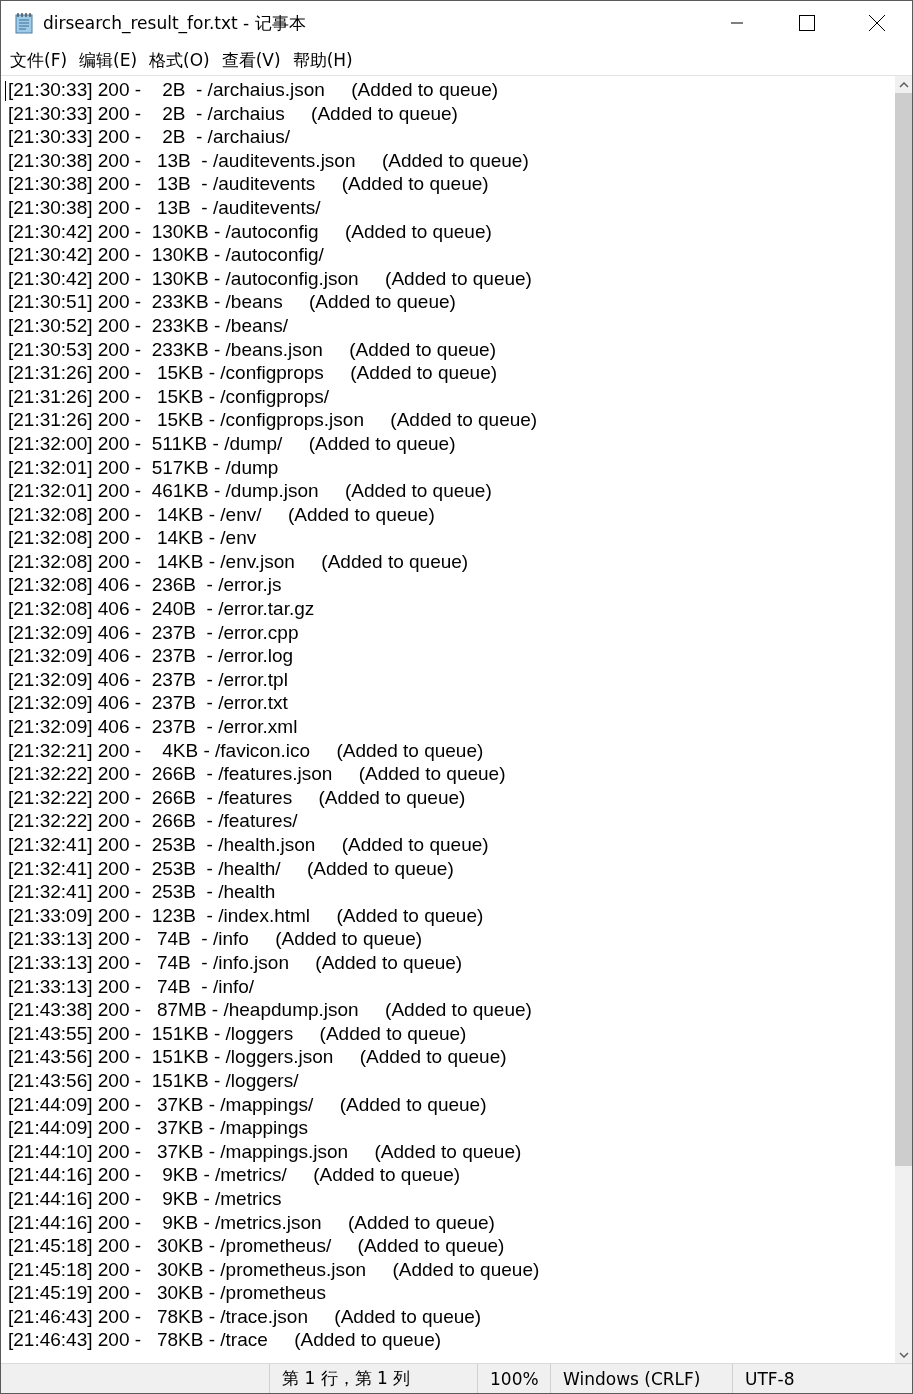 The image size is (913, 1394). Describe the element at coordinates (153, 1080) in the screenshot. I see `text-line: [21:43:56] 200 - 151KB - /loggers/` at that location.